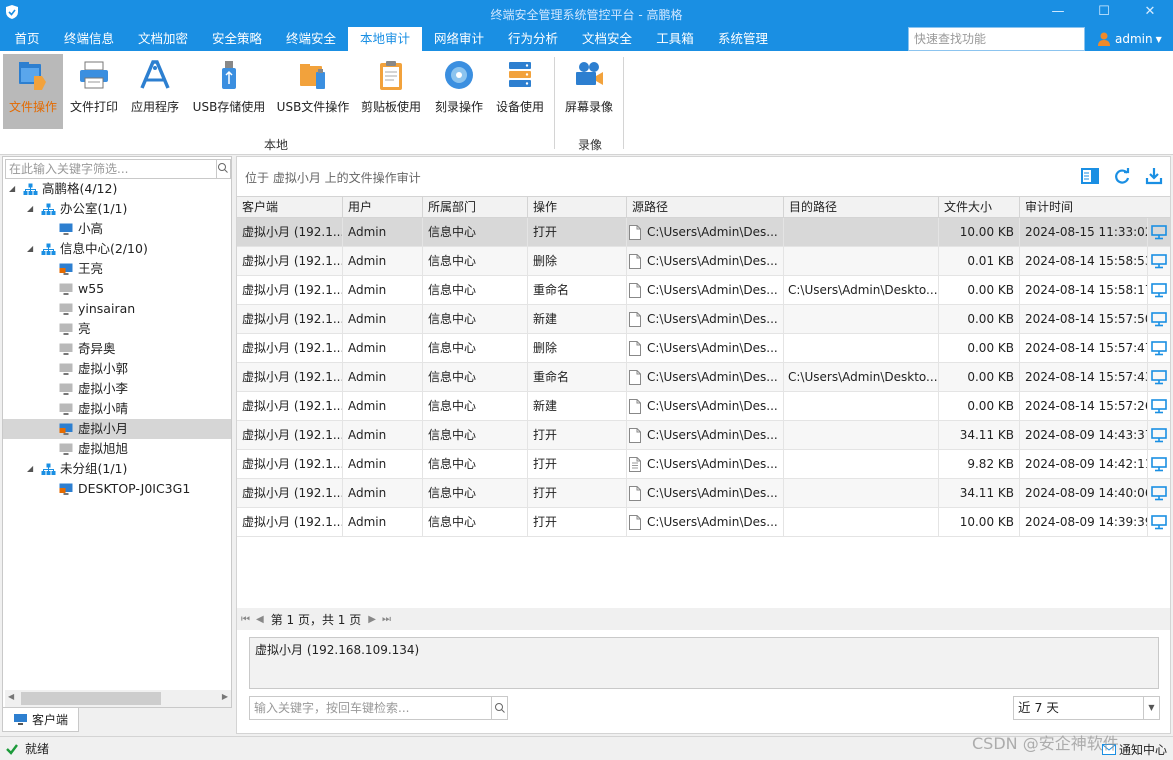 The image size is (1173, 760). Describe the element at coordinates (391, 91) in the screenshot. I see `clipboard-button: 剪贴板使用` at that location.